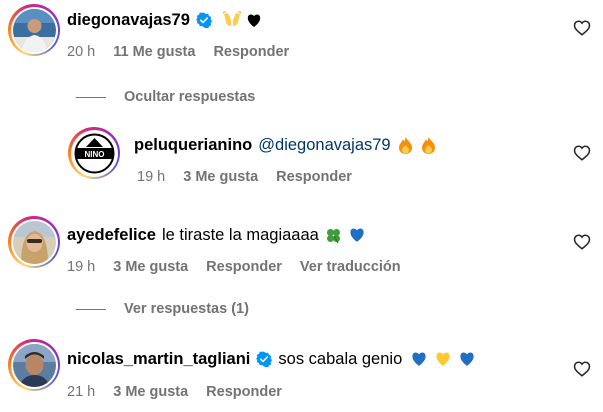  I want to click on comment-time: 21 h, so click(81, 392).